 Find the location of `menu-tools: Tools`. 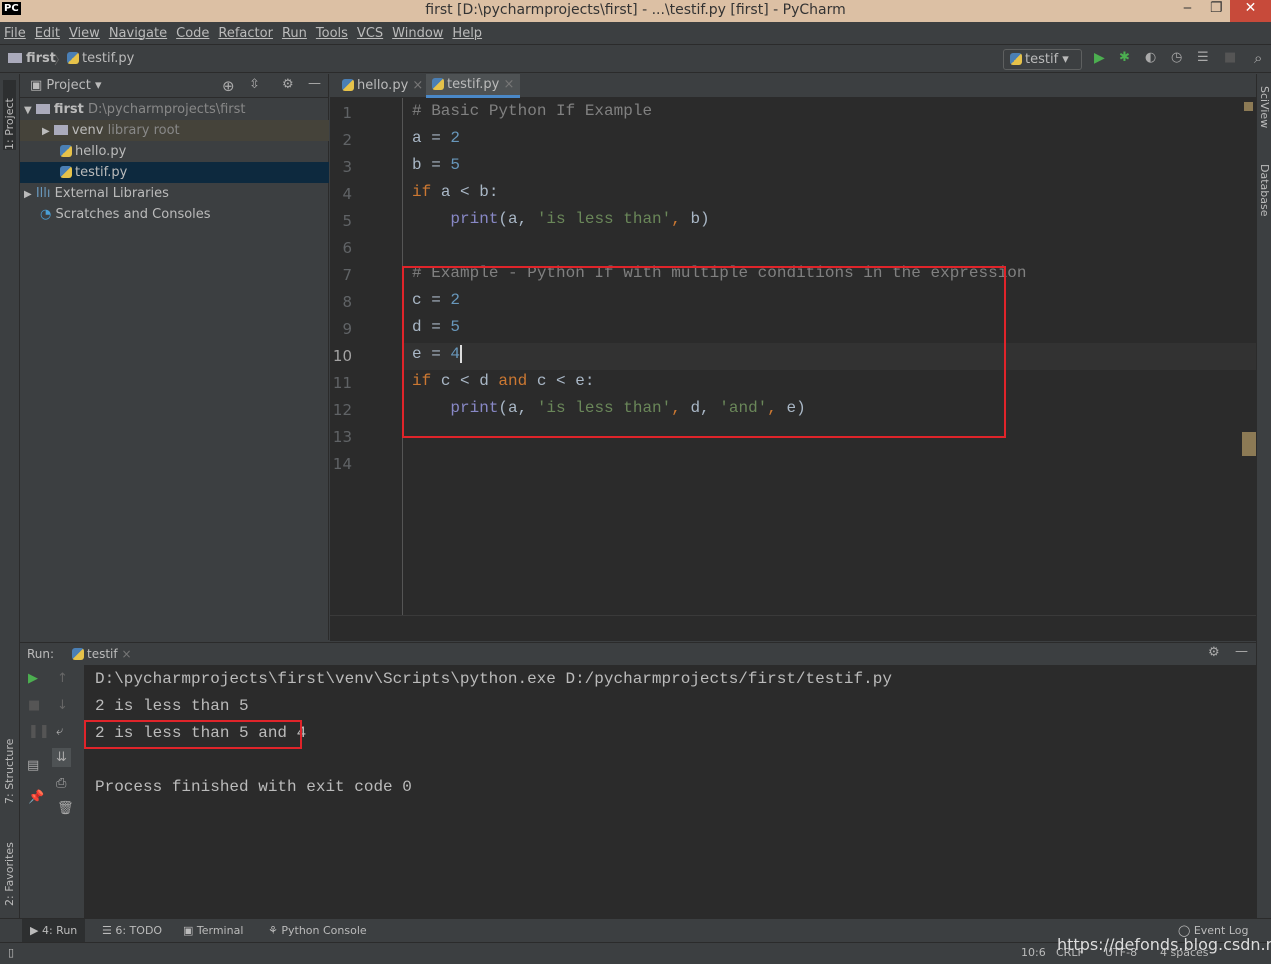

menu-tools: Tools is located at coordinates (332, 33).